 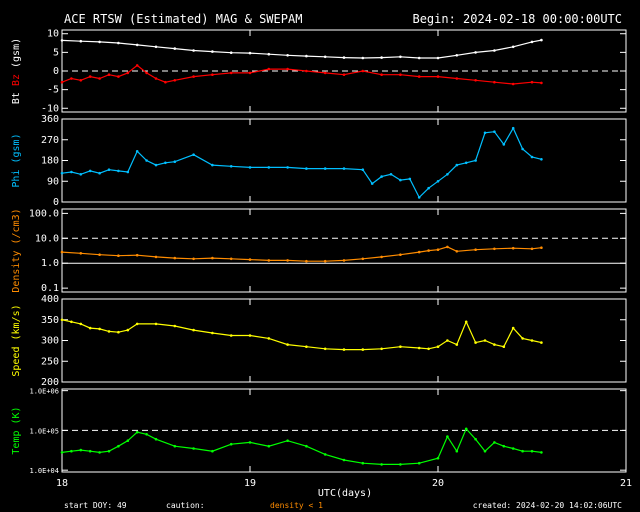 What do you see at coordinates (44, 431) in the screenshot?
I see `ytick-label-temp: 1.0E+05` at bounding box center [44, 431].